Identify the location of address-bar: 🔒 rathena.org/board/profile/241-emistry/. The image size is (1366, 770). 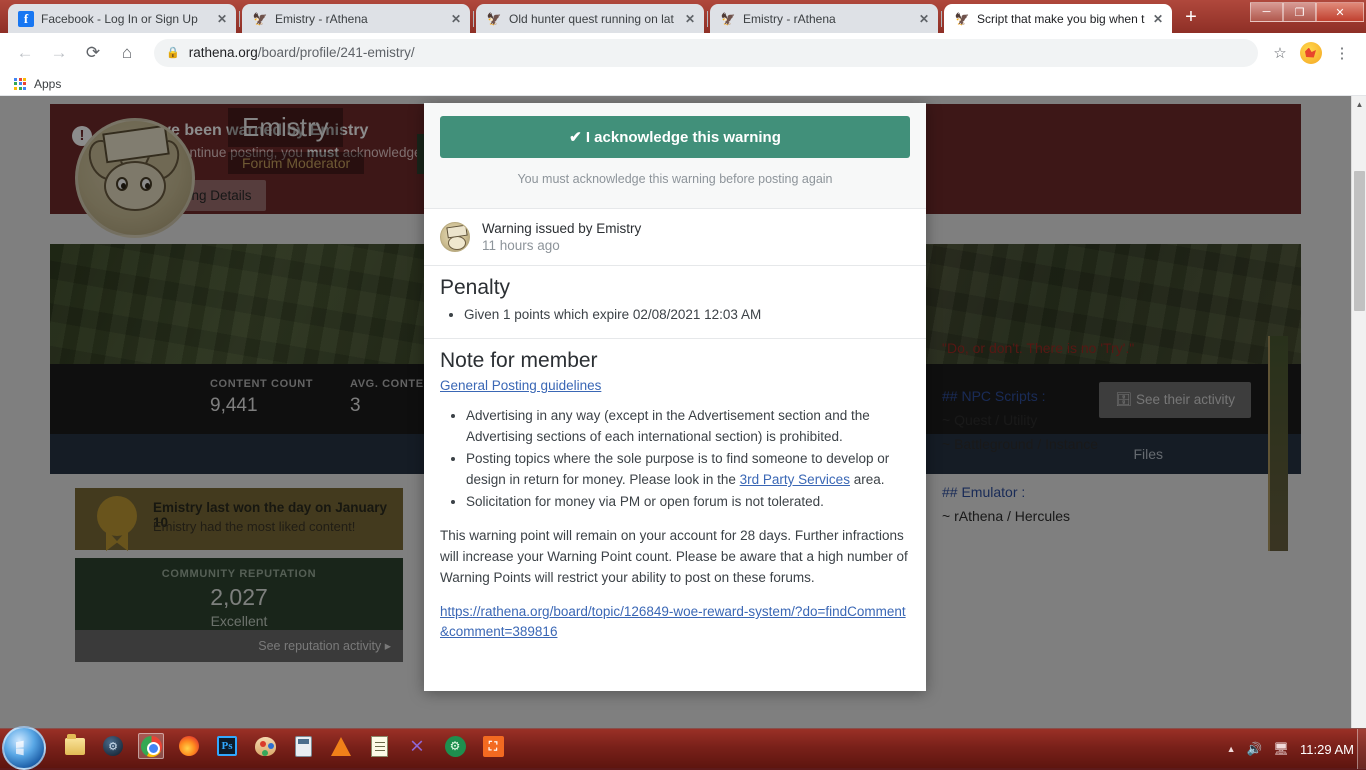
(706, 53).